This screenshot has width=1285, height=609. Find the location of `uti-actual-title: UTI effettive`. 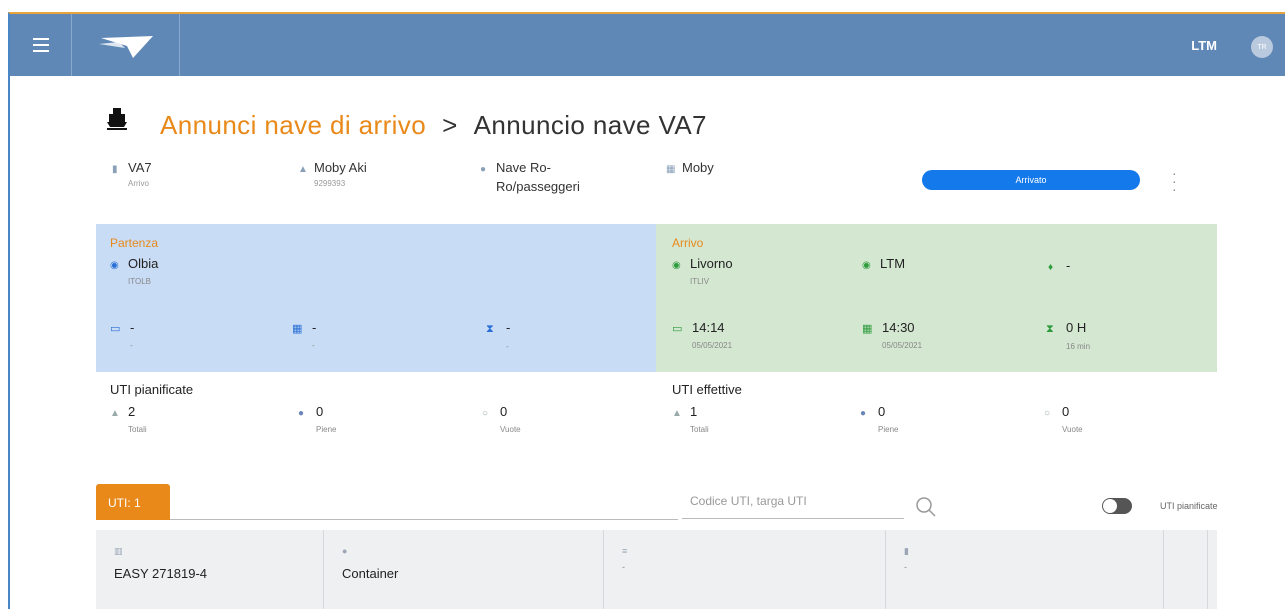

uti-actual-title: UTI effettive is located at coordinates (707, 389).